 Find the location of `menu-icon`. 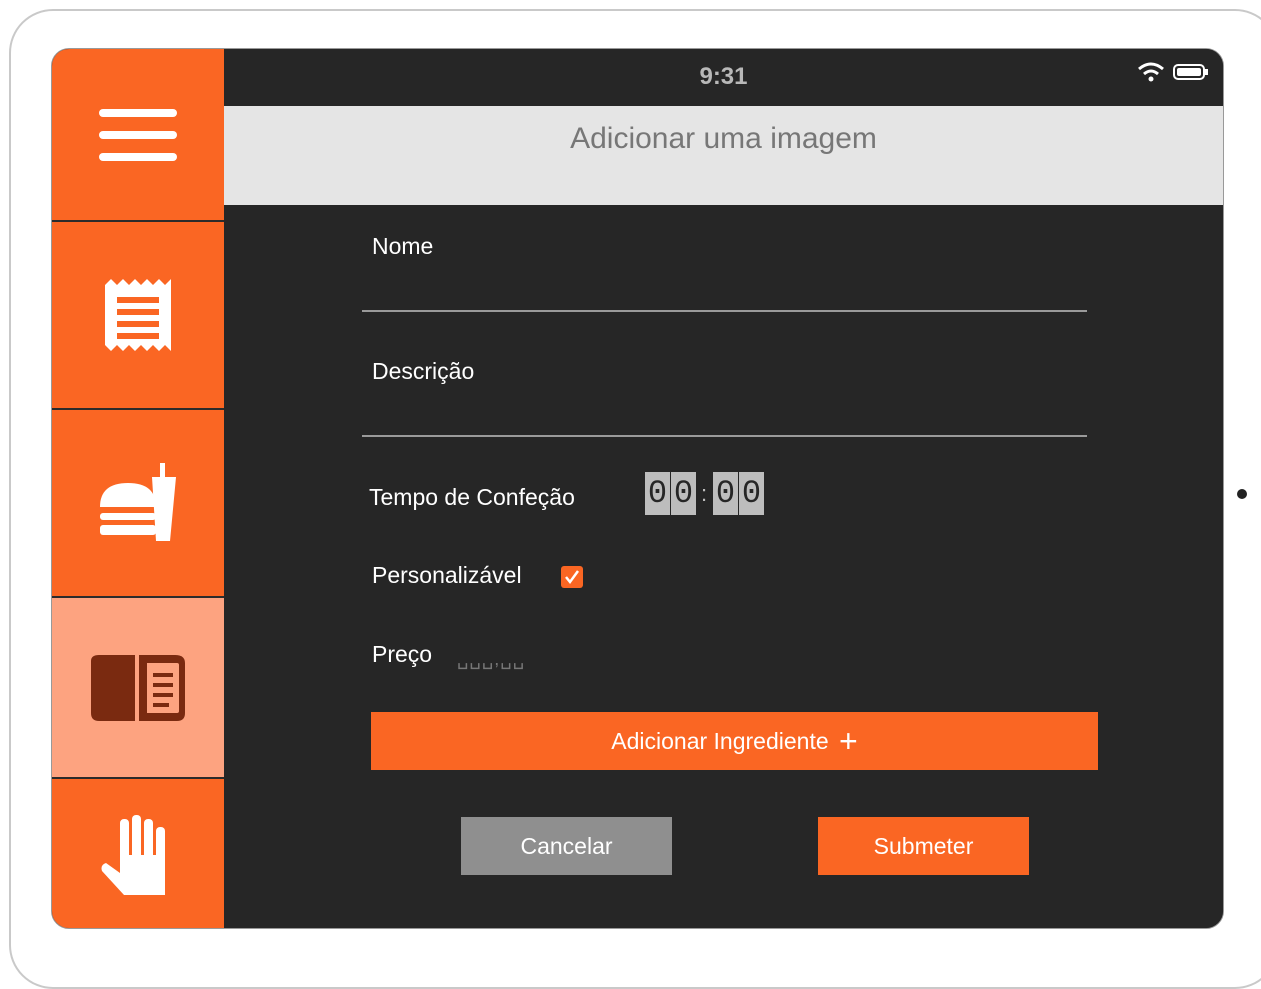

menu-icon is located at coordinates (138, 134).